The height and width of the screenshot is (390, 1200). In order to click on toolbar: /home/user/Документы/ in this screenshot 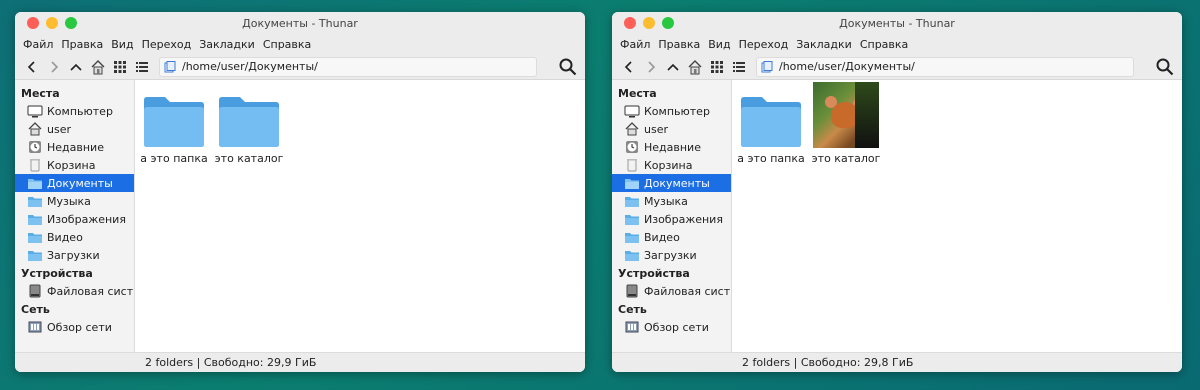, I will do `click(300, 67)`.